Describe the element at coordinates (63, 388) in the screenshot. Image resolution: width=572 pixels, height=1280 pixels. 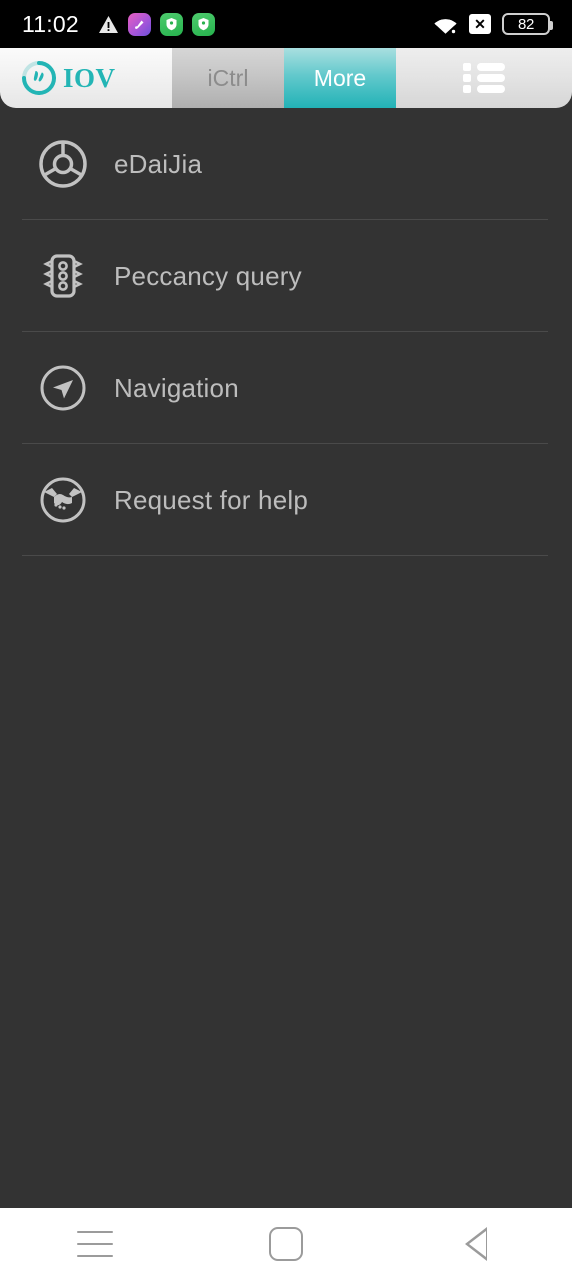
I see `navigation-arrow-icon` at that location.